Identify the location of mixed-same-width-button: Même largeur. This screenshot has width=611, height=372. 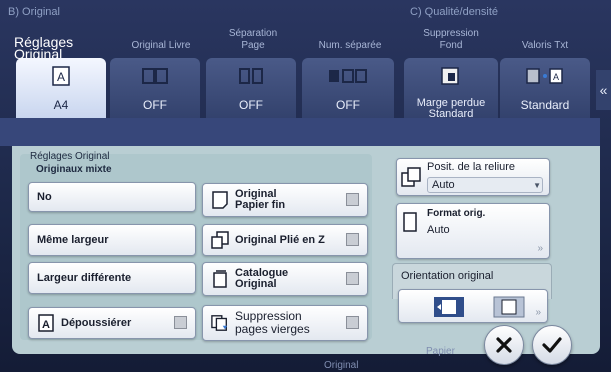
(112, 240).